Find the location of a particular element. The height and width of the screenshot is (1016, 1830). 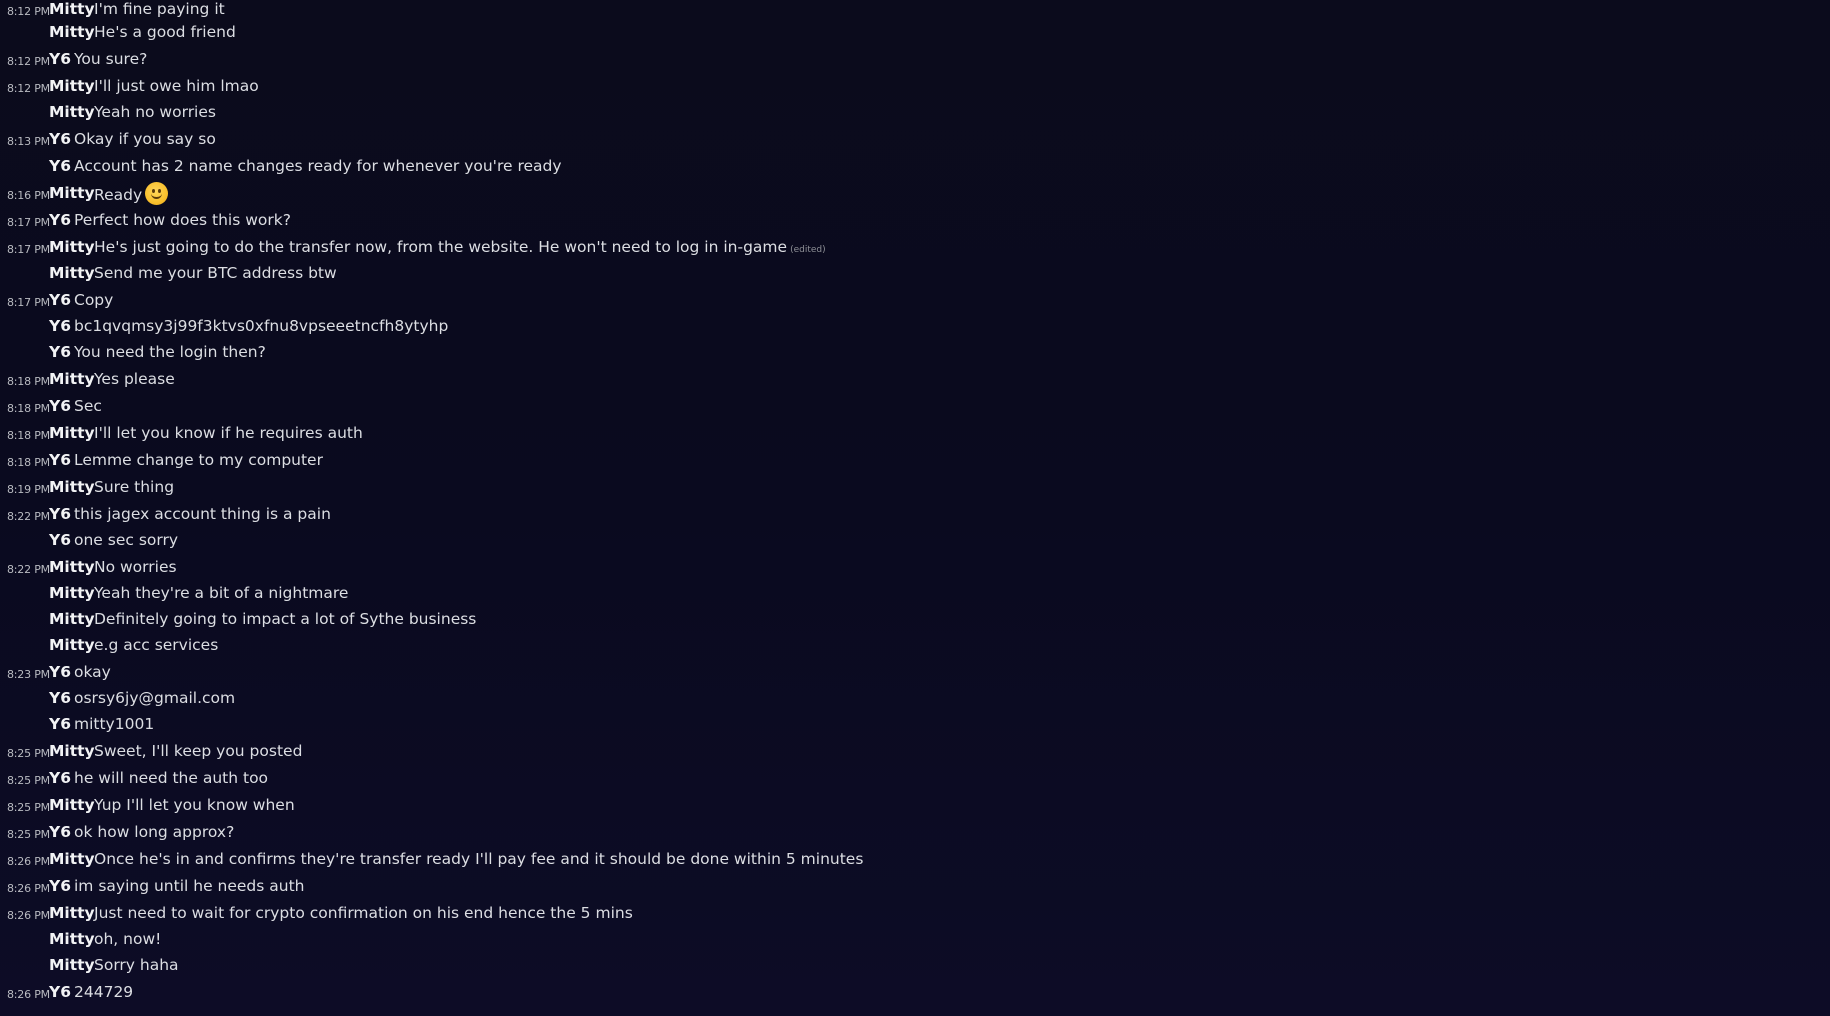

chat-message: 8:26 PM Y6 244729 is located at coordinates (915, 993).